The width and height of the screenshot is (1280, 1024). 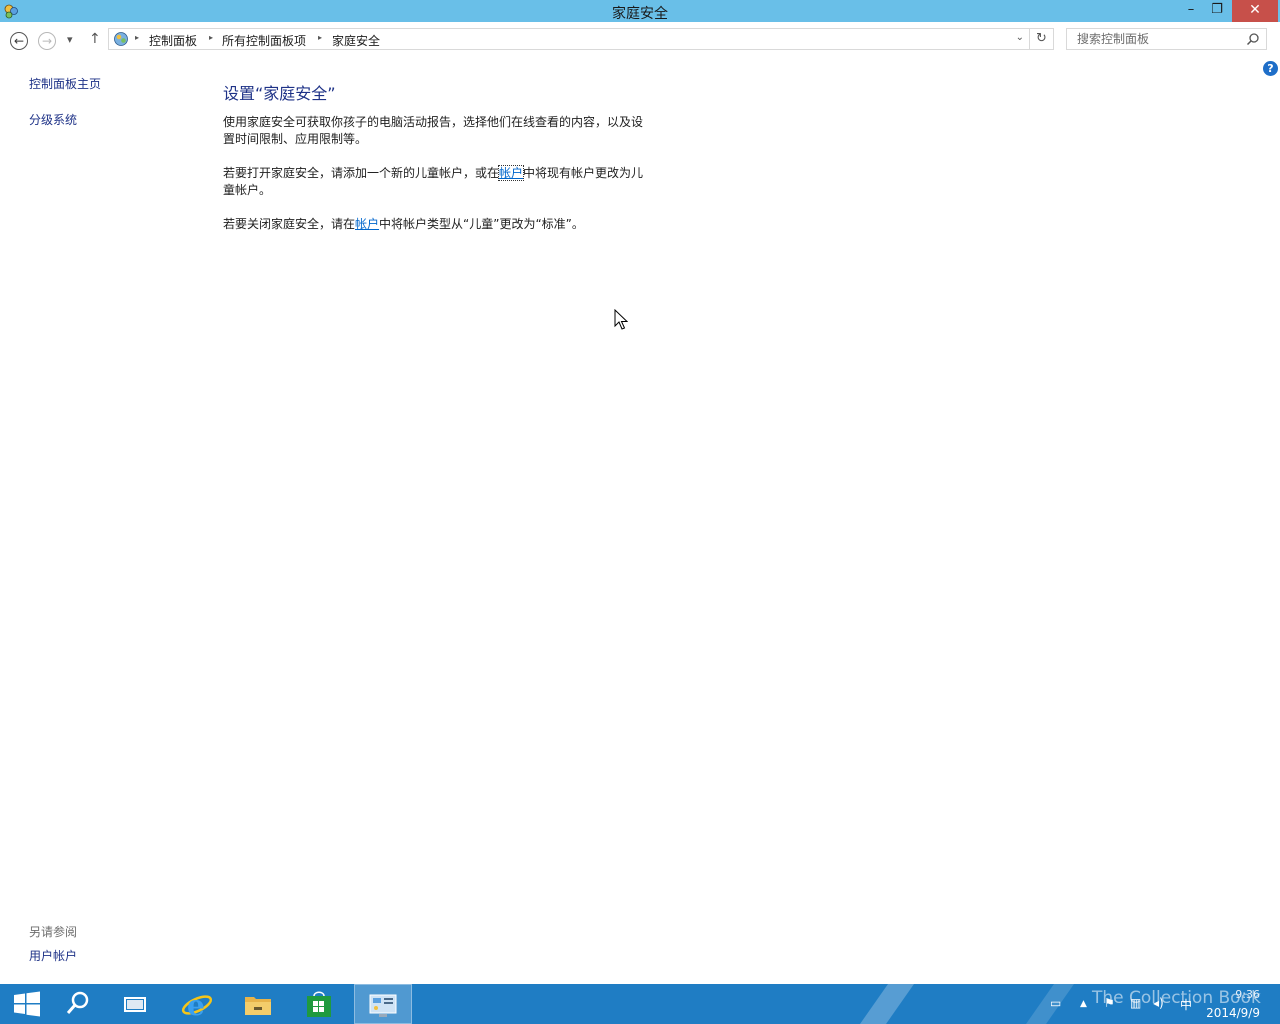 I want to click on store-button, so click(x=321, y=1004).